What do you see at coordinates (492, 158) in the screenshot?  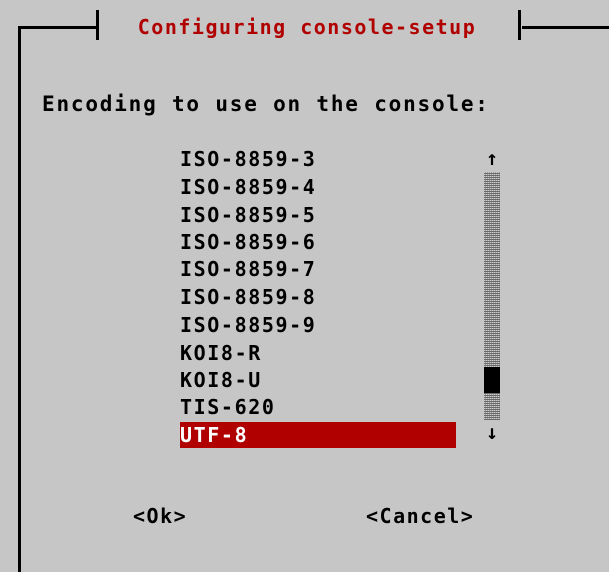 I see `scroll-up-arrow-icon: ↑` at bounding box center [492, 158].